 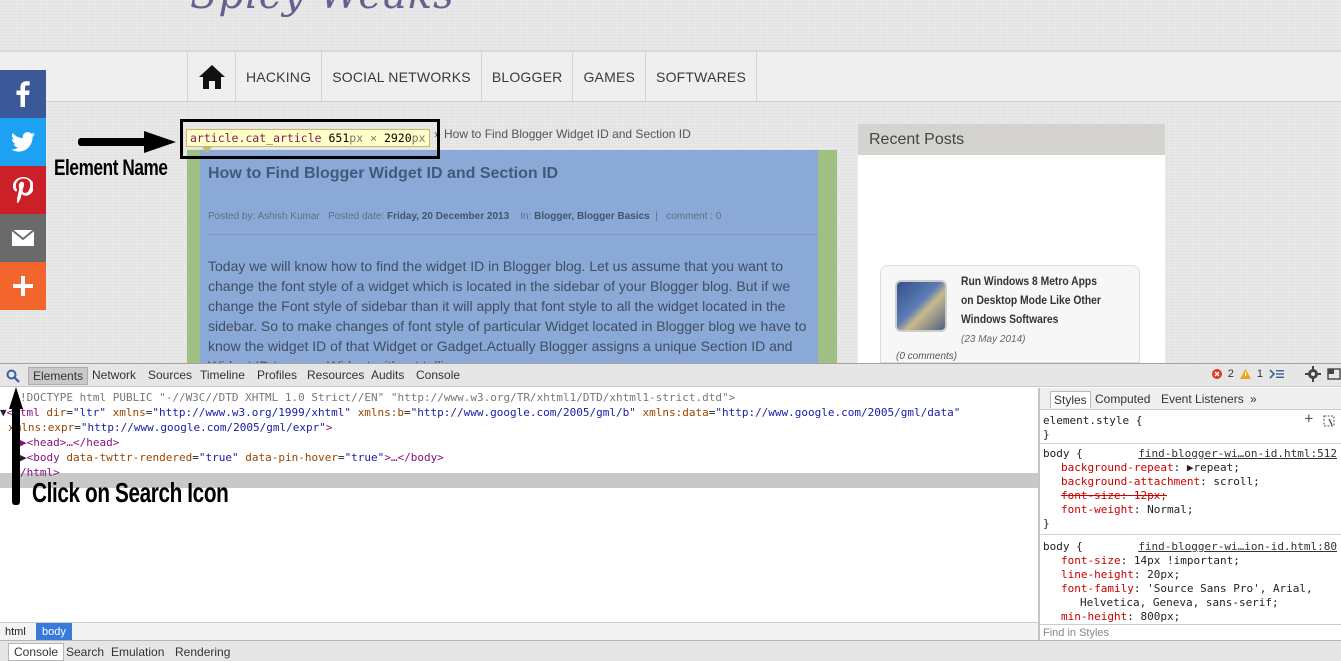 What do you see at coordinates (387, 375) in the screenshot?
I see `tab-audits: Audits` at bounding box center [387, 375].